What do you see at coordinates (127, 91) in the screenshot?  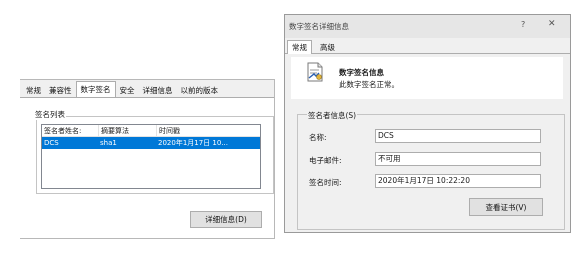 I see `tab-security: 安全` at bounding box center [127, 91].